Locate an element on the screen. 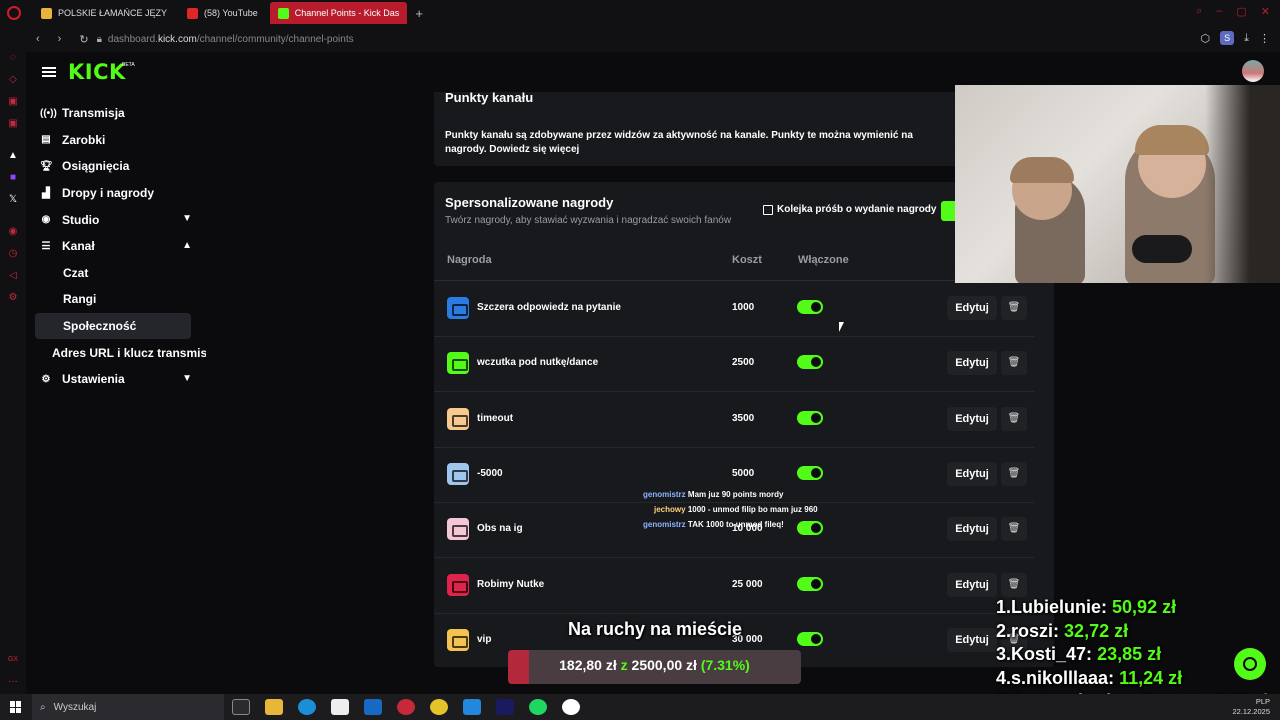 This screenshot has height=720, width=1280. spotify-icon is located at coordinates (538, 707).